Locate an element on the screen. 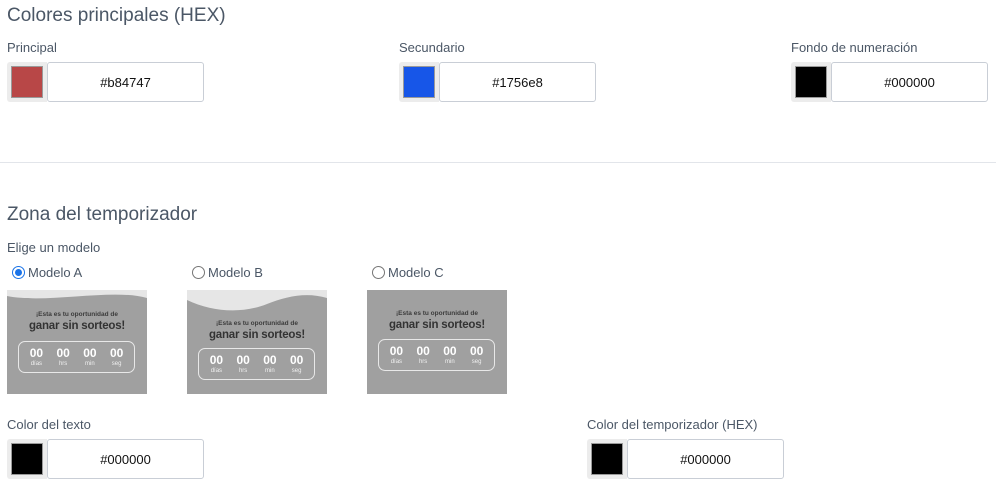 The height and width of the screenshot is (487, 996). main-colors-title: Colores principales (HEX) is located at coordinates (116, 15).